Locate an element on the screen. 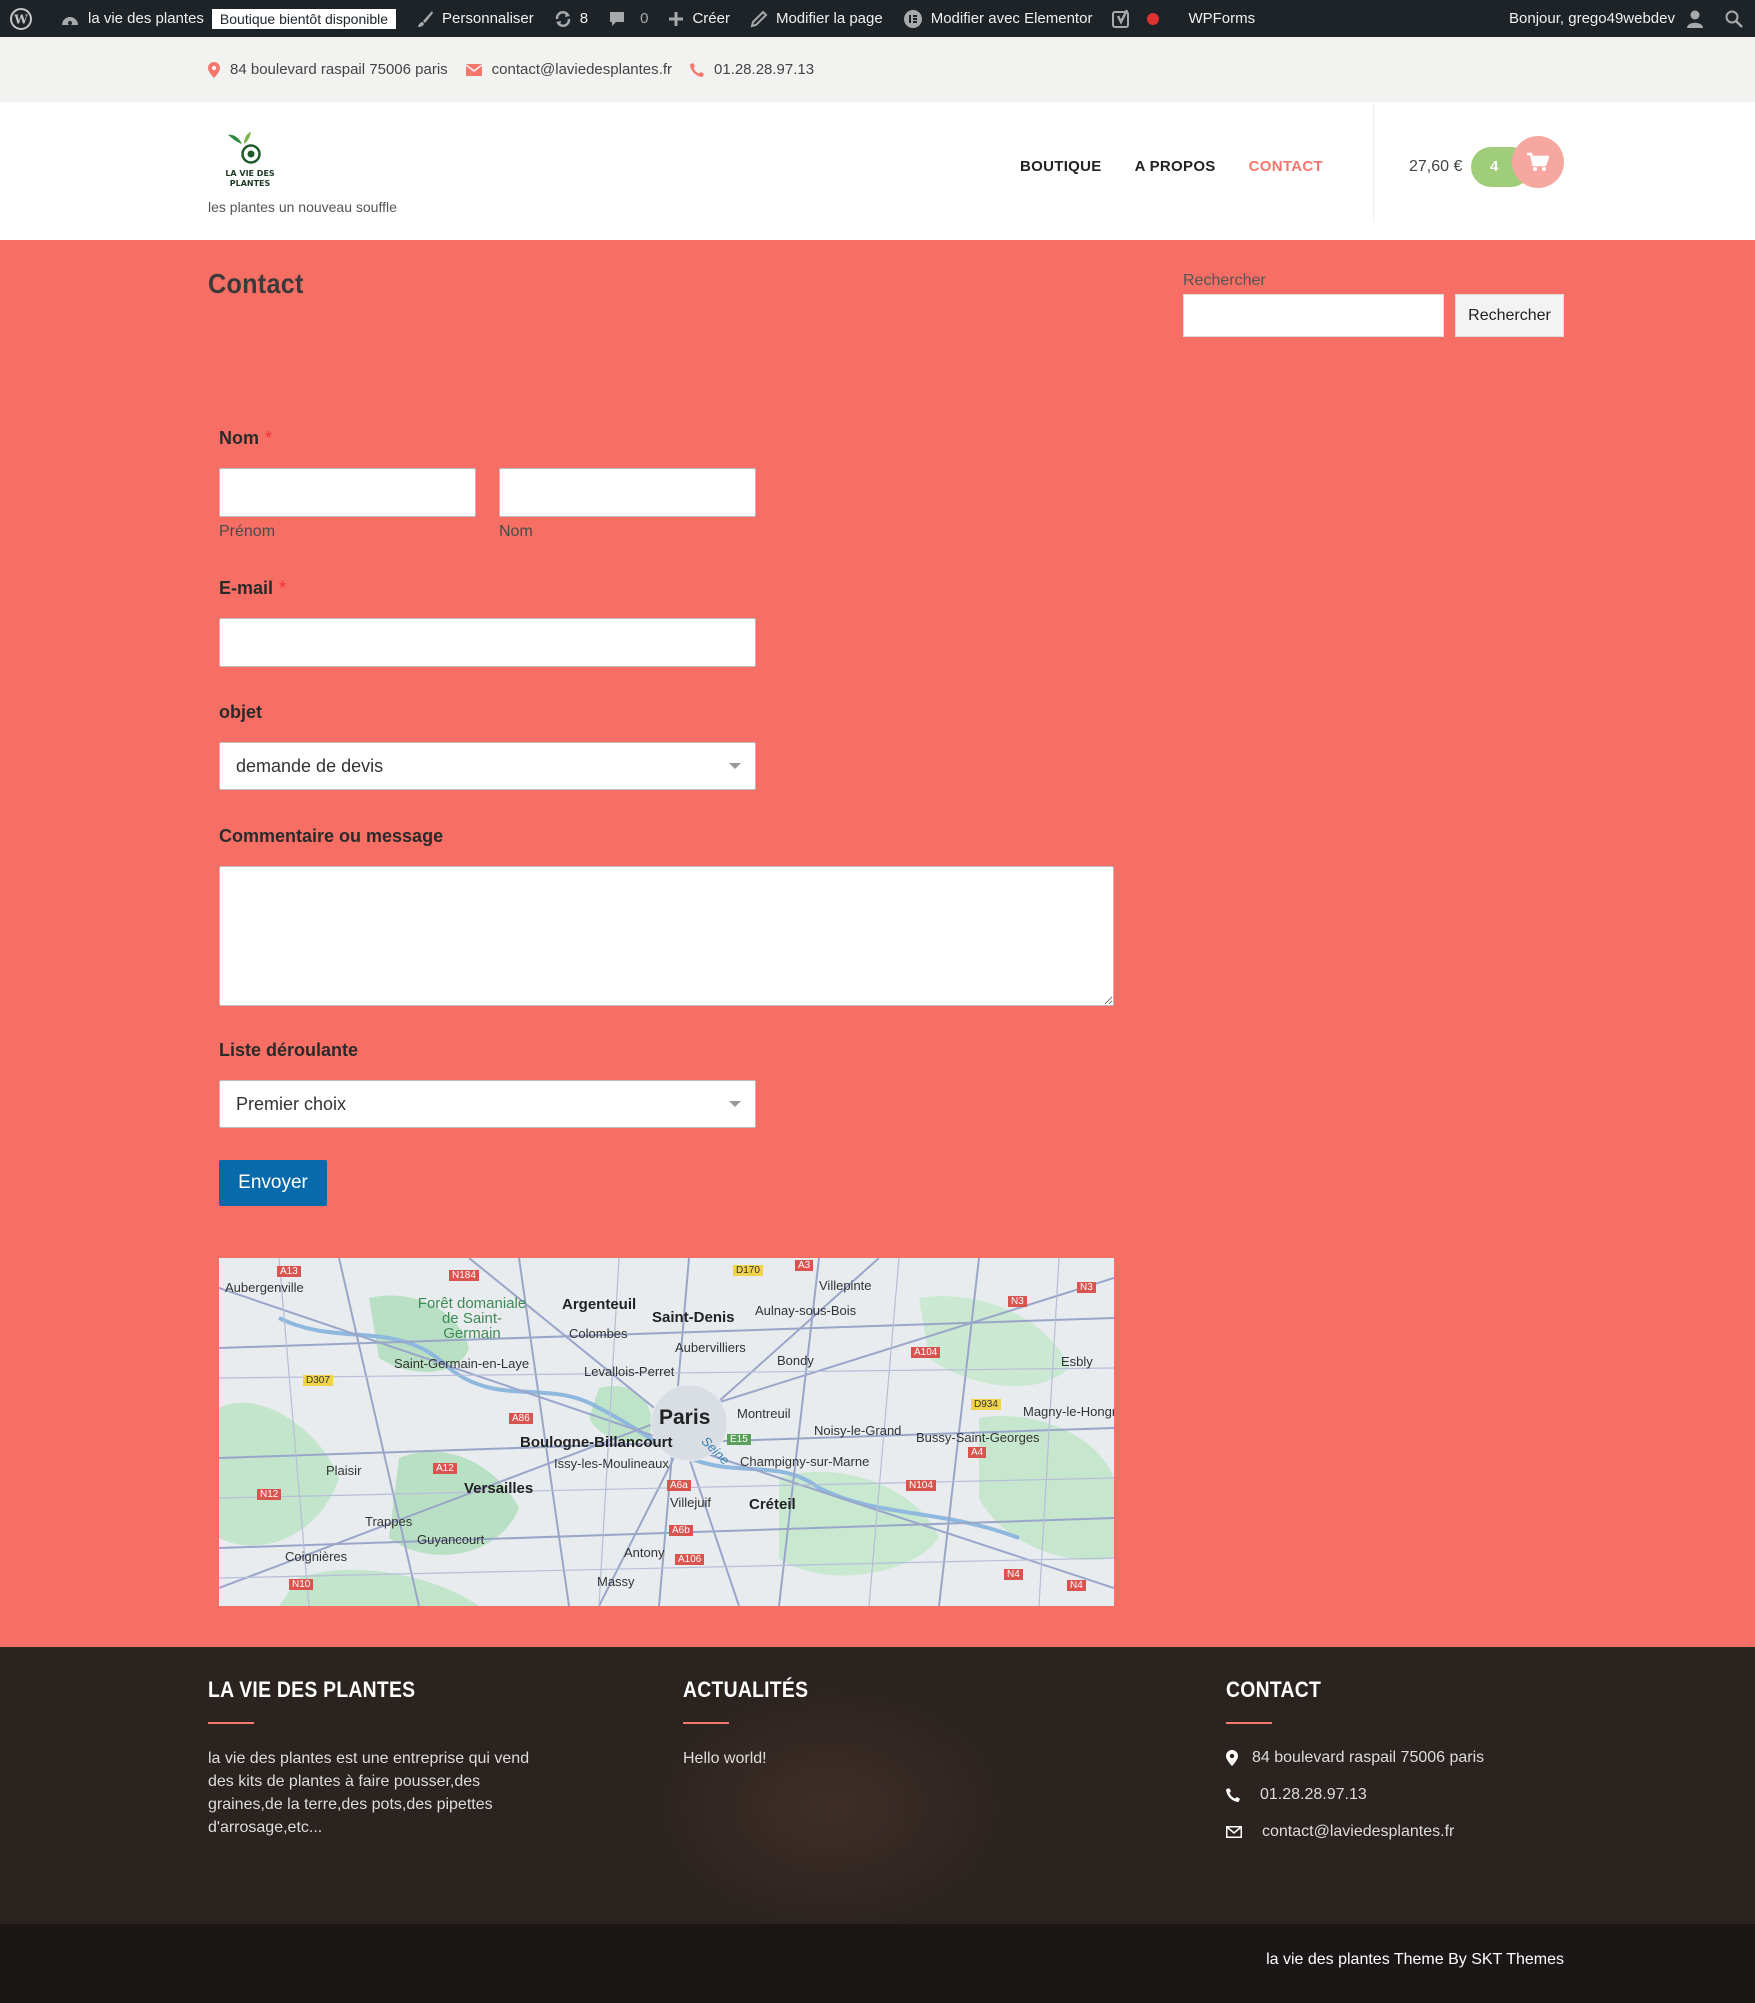 The height and width of the screenshot is (2003, 1755). map-label: Montreuil is located at coordinates (764, 1413).